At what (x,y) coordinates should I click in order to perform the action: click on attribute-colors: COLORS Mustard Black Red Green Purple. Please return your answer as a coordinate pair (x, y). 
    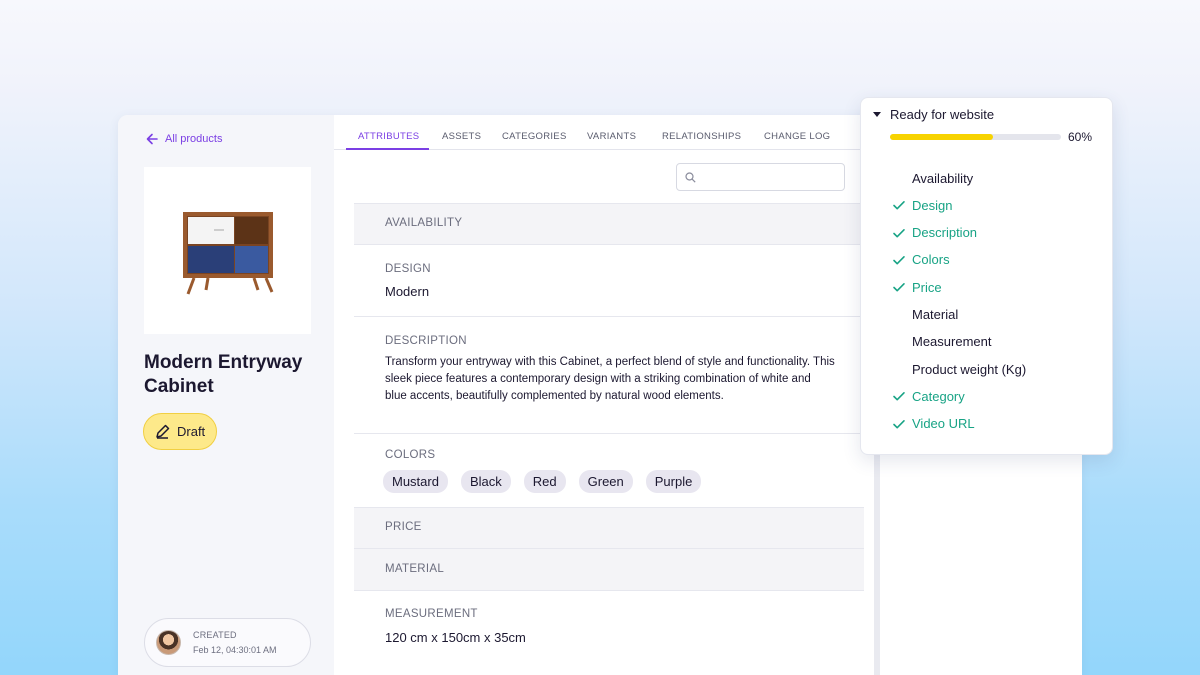
    Looking at the image, I should click on (609, 470).